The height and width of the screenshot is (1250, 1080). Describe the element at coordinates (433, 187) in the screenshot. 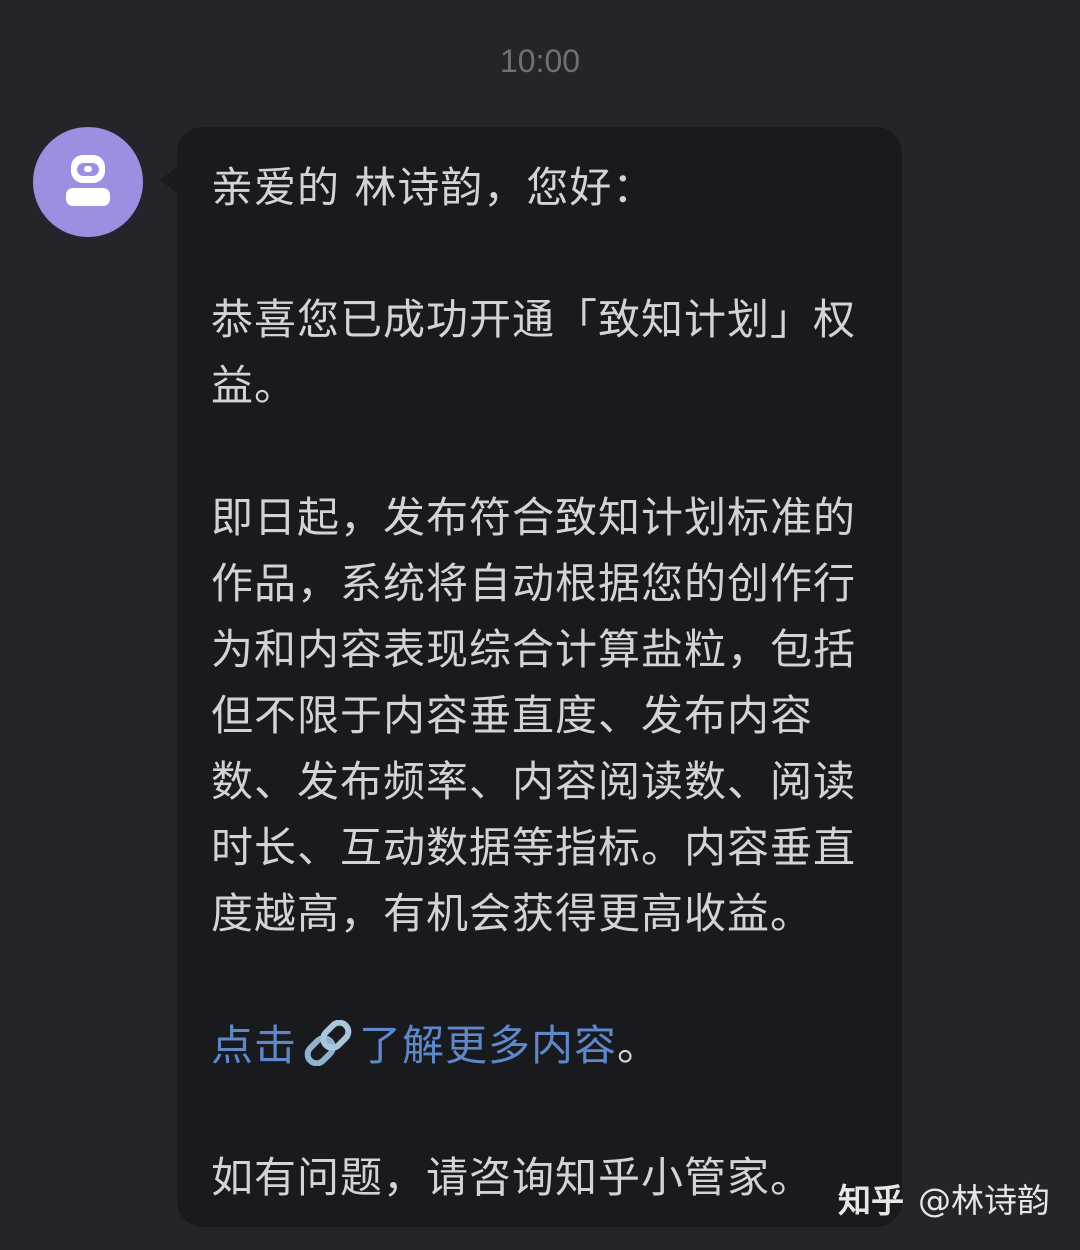

I see `message-greeting: 亲爱的 林诗韵，您好：` at that location.